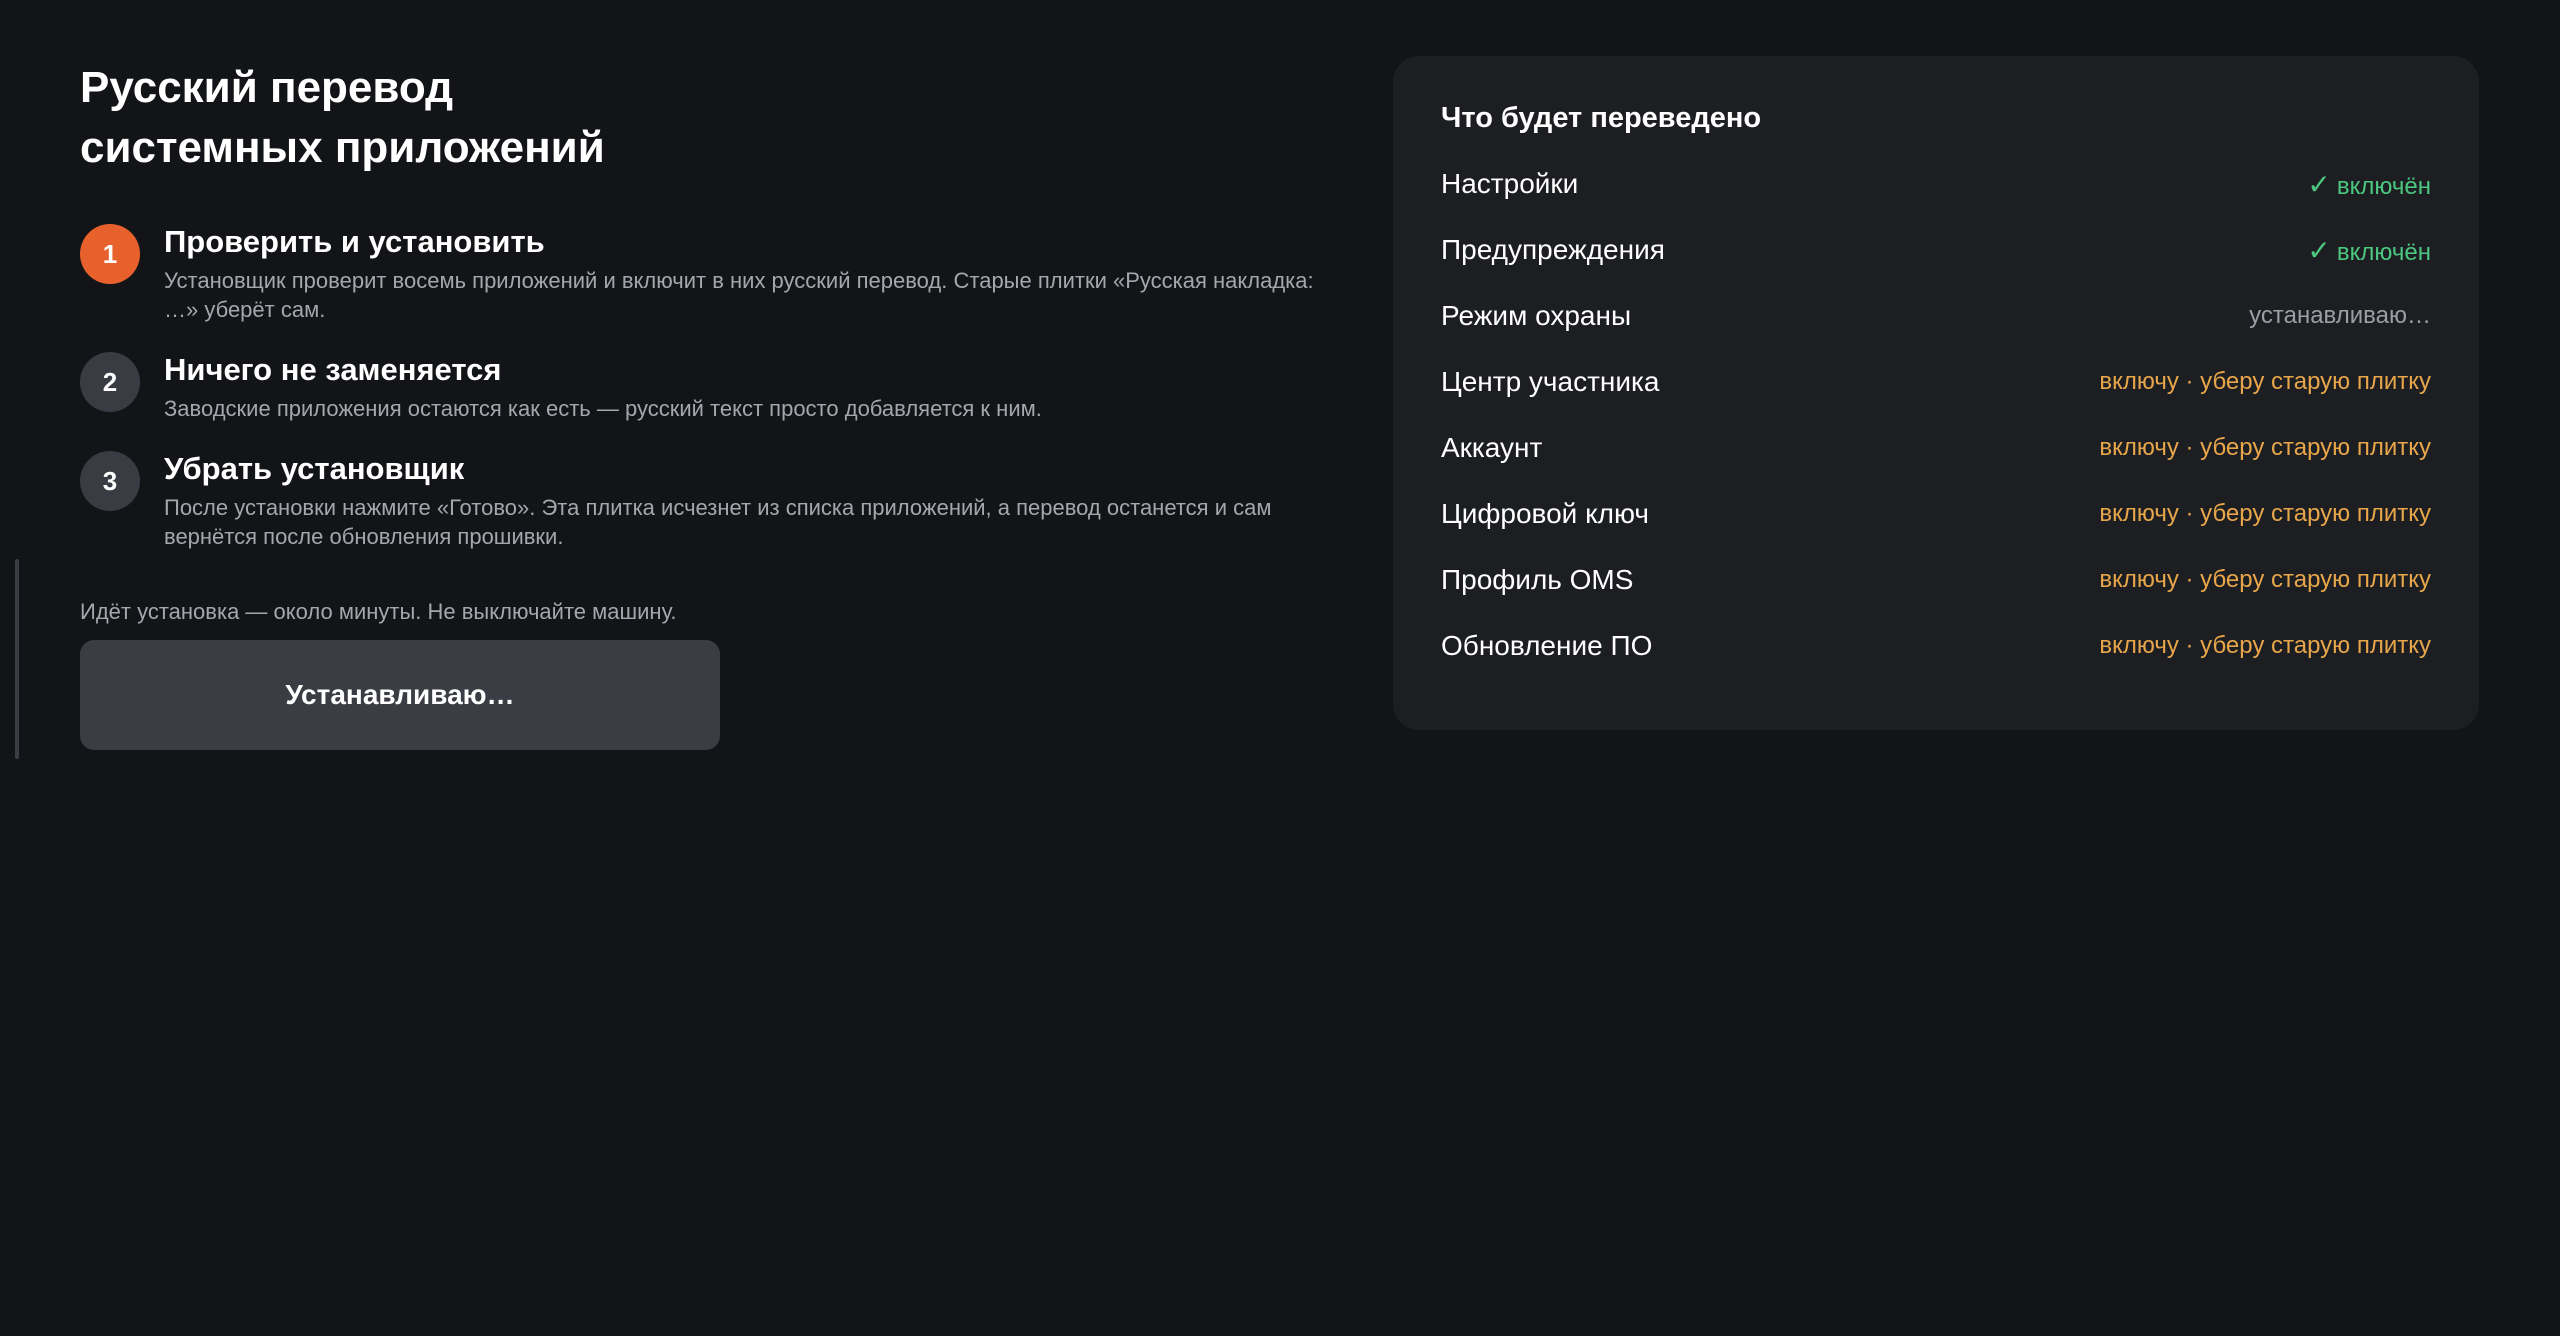  What do you see at coordinates (1545, 513) in the screenshot?
I see `app-name: Цифровой ключ` at bounding box center [1545, 513].